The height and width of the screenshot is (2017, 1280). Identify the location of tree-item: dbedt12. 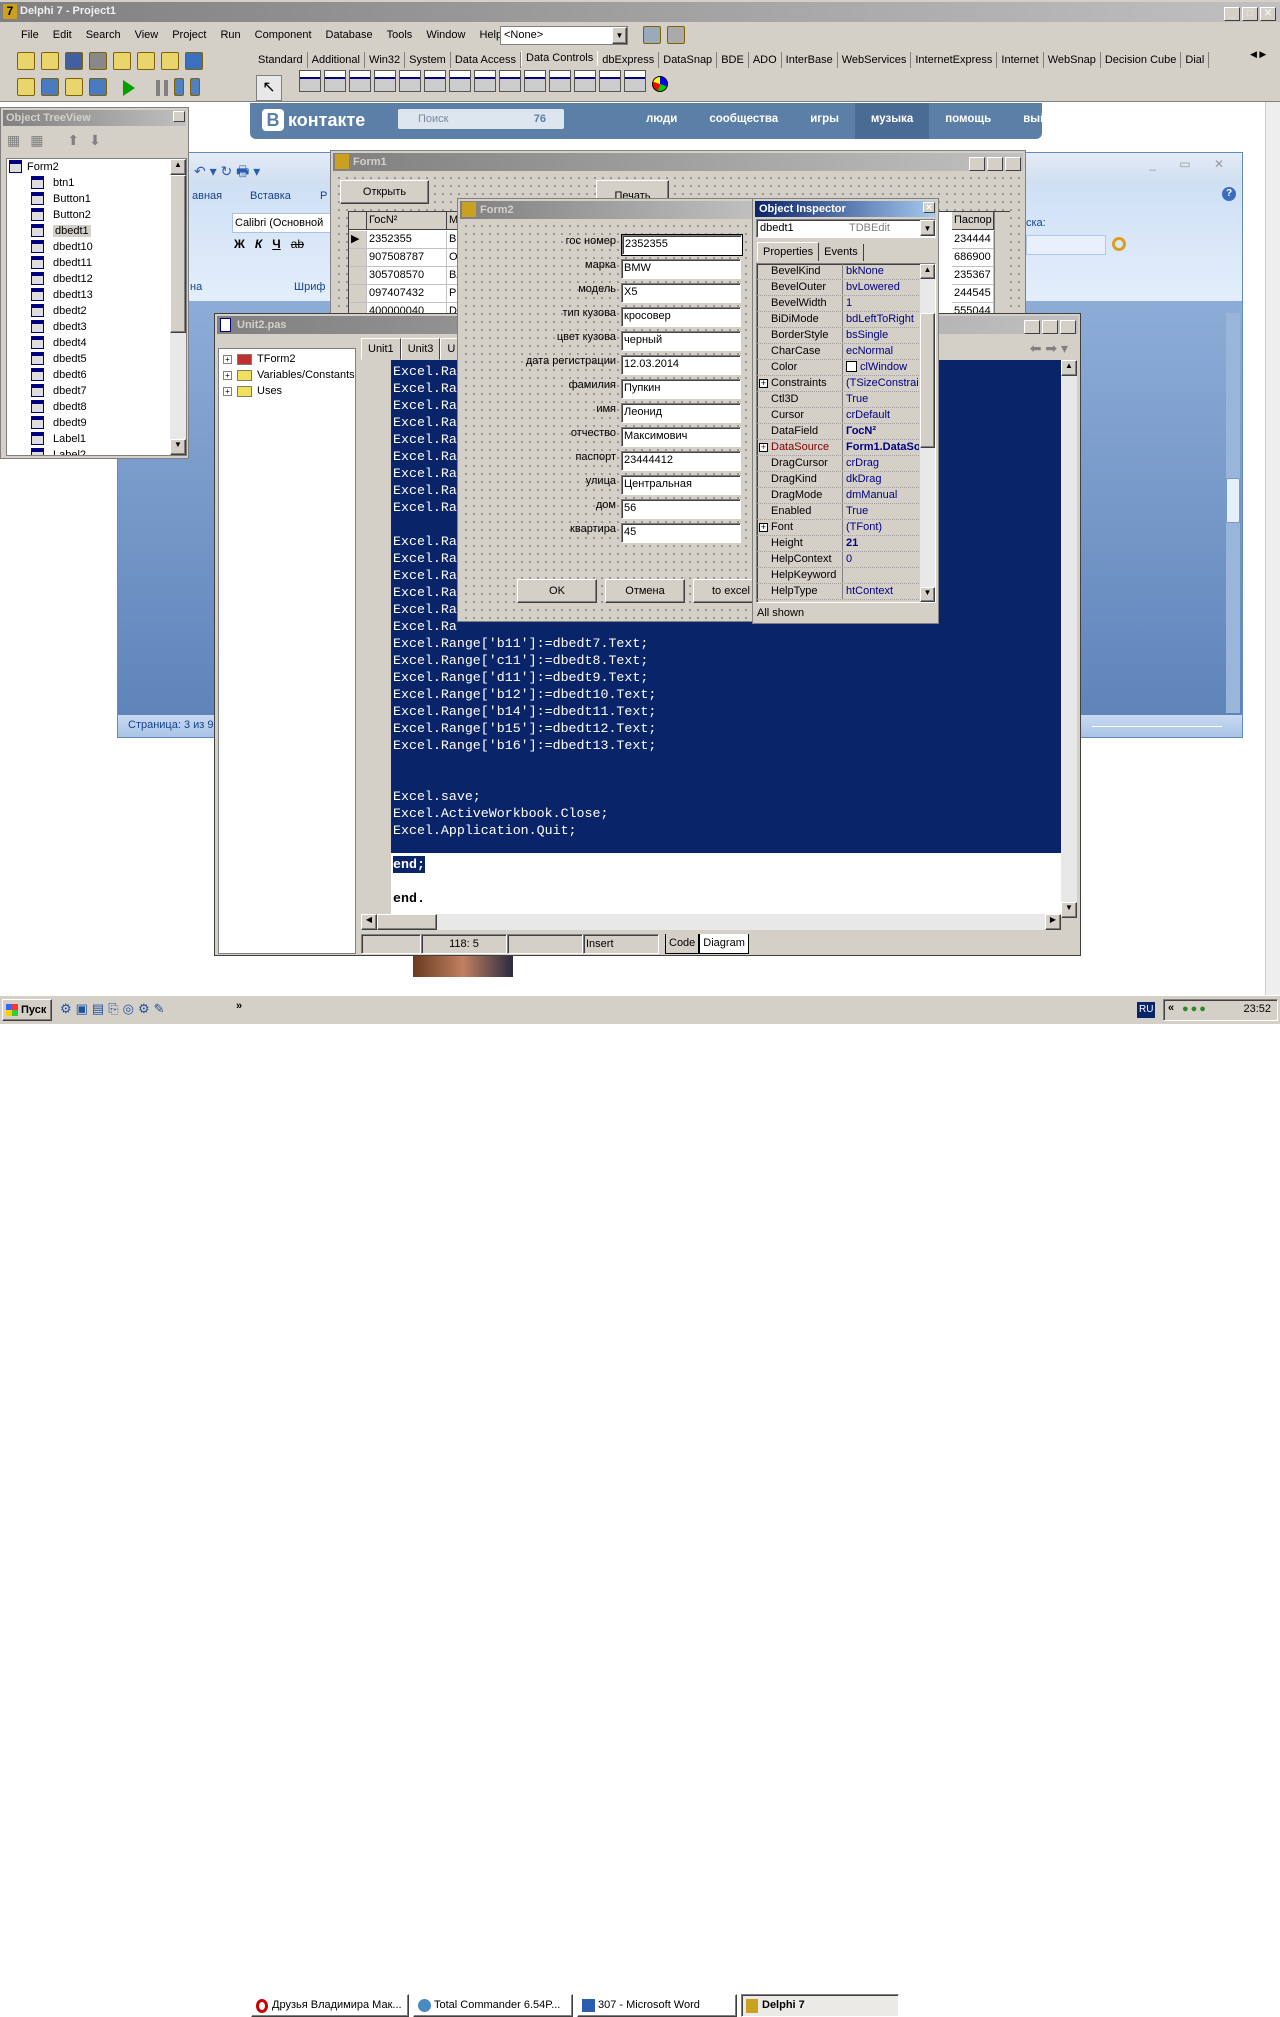
(96, 279).